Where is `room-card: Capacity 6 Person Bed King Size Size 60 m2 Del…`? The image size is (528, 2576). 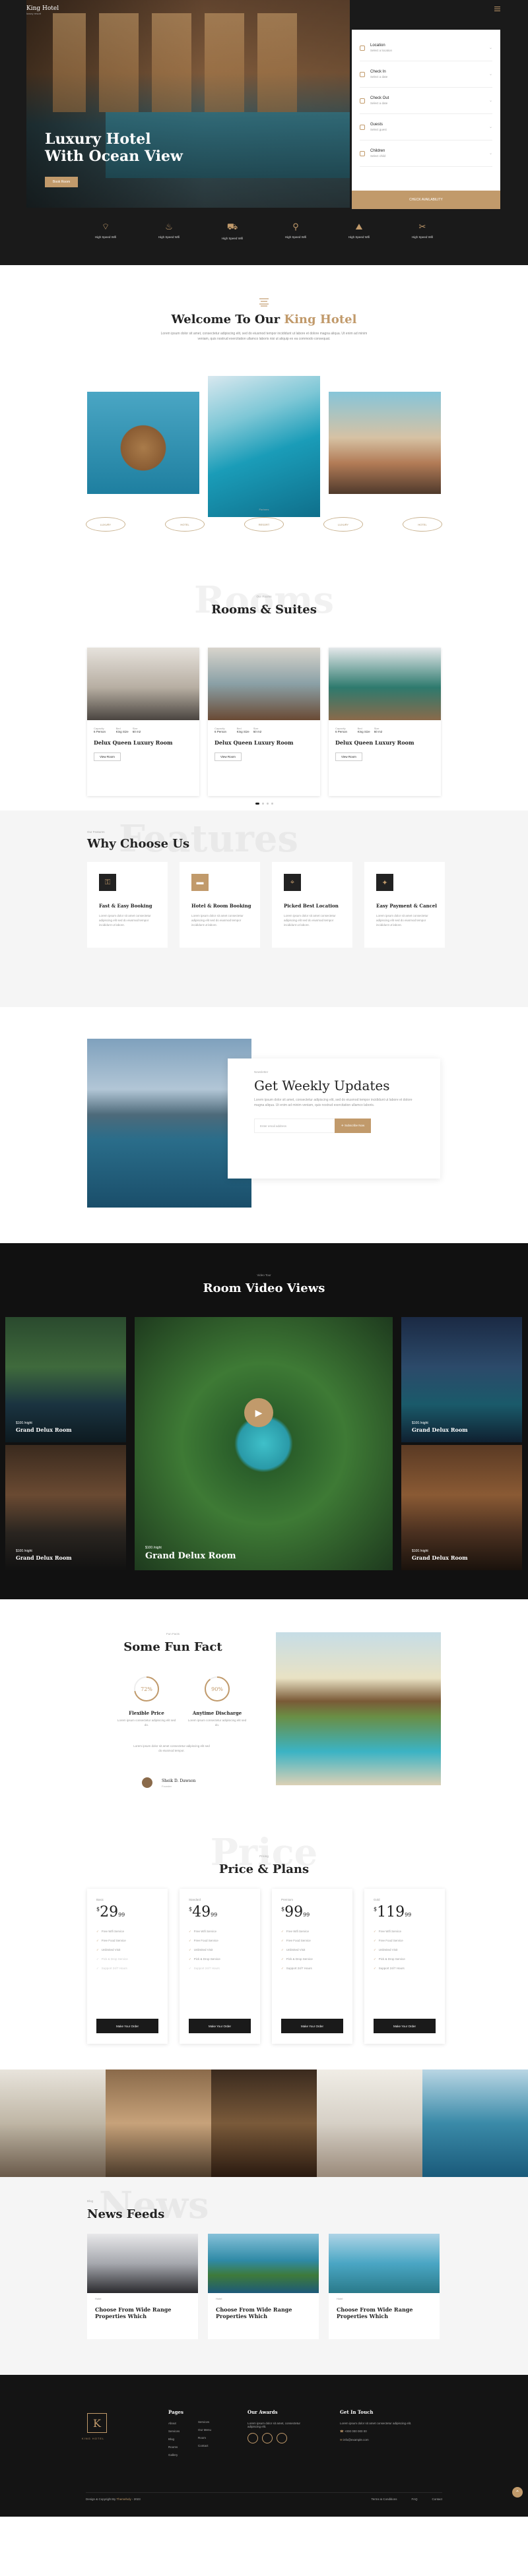 room-card: Capacity 6 Person Bed King Size Size 60 m2 Del… is located at coordinates (385, 722).